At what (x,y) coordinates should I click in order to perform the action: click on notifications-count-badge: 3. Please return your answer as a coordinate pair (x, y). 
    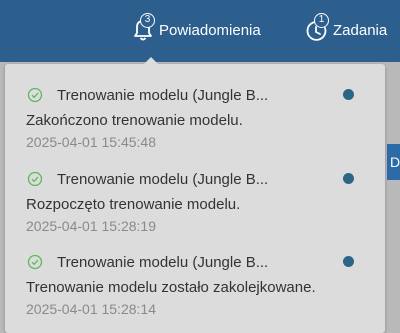
    Looking at the image, I should click on (147, 20).